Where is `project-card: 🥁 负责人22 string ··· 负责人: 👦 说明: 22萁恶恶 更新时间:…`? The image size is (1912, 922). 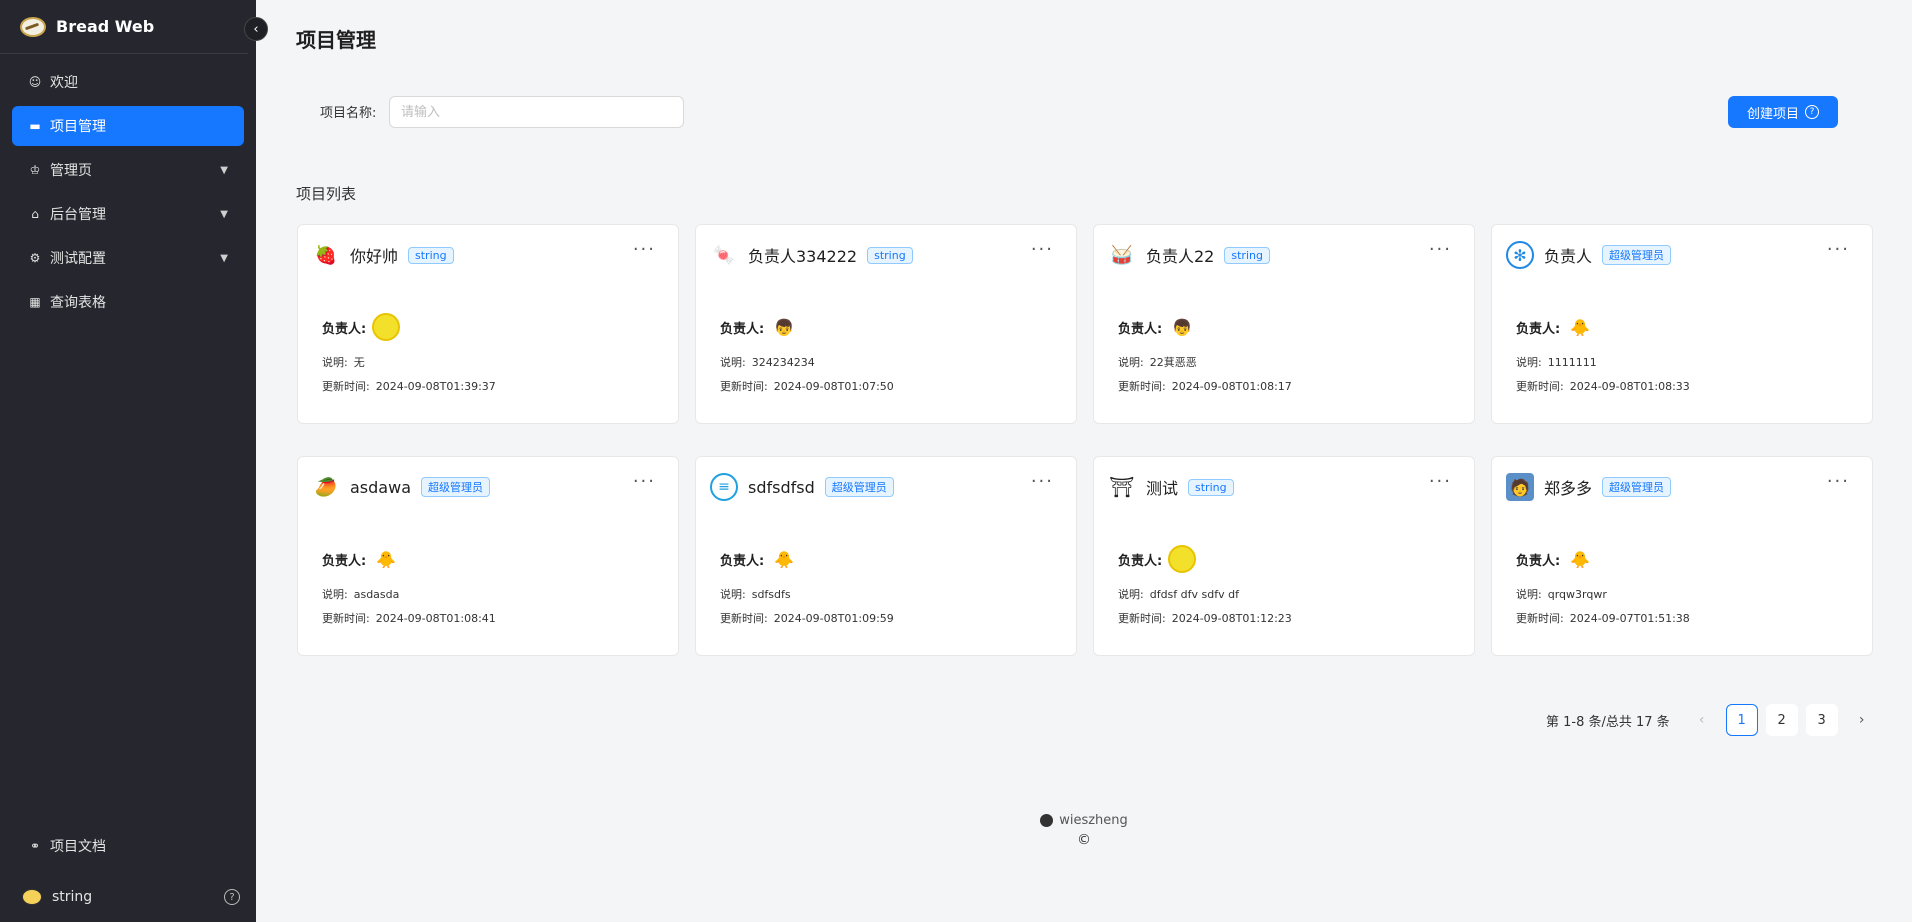
project-card: 🥁 负责人22 string ··· 负责人: 👦 说明: 22萁恶恶 更新时间:… is located at coordinates (1284, 324).